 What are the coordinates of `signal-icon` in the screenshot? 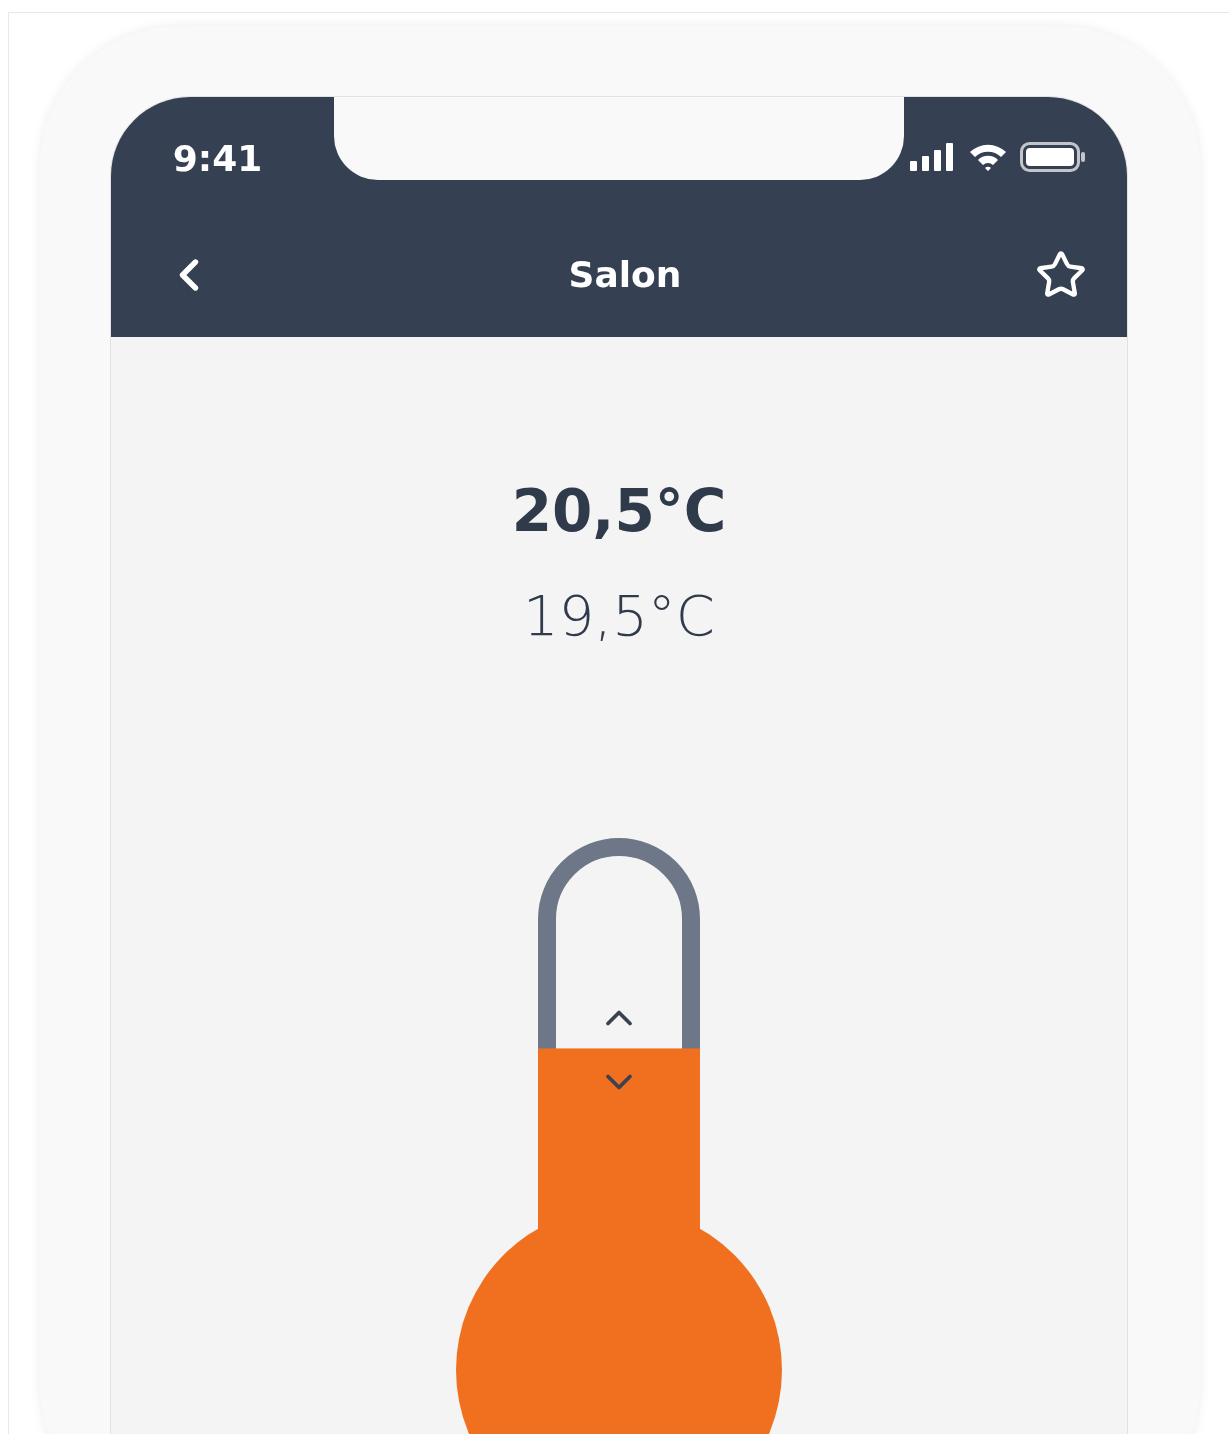 It's located at (933, 156).